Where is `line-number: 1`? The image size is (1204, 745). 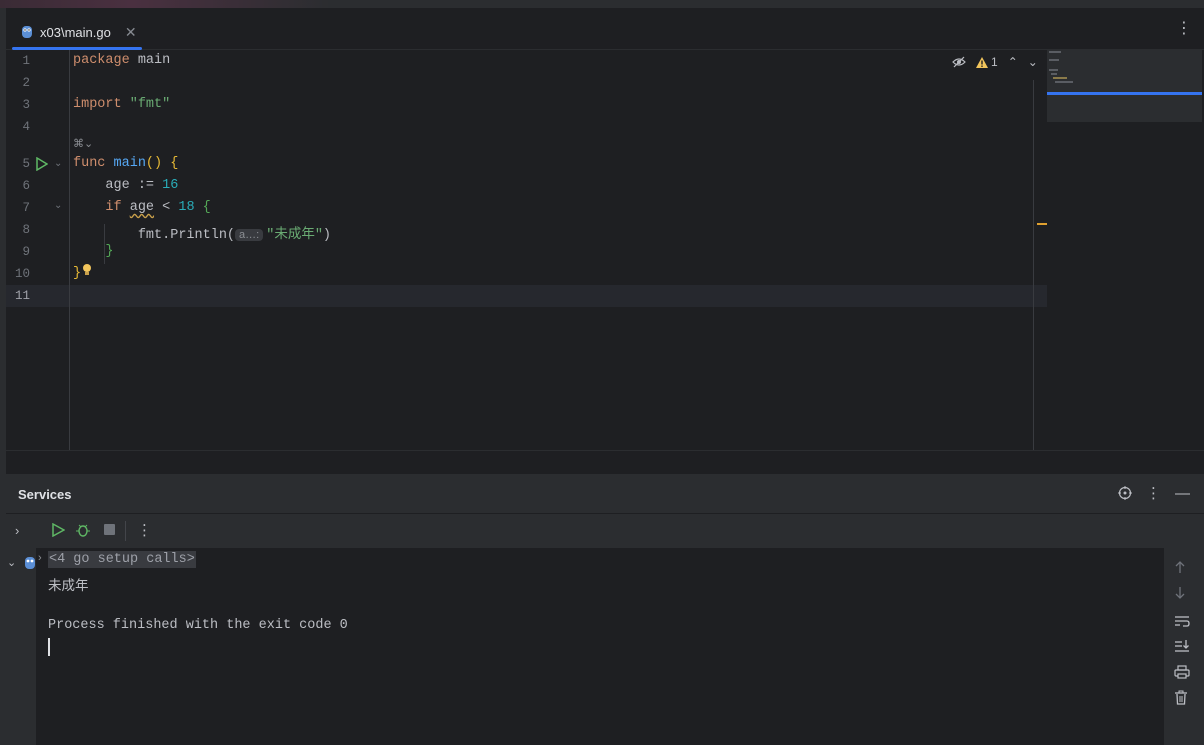
line-number: 1 is located at coordinates (26, 61).